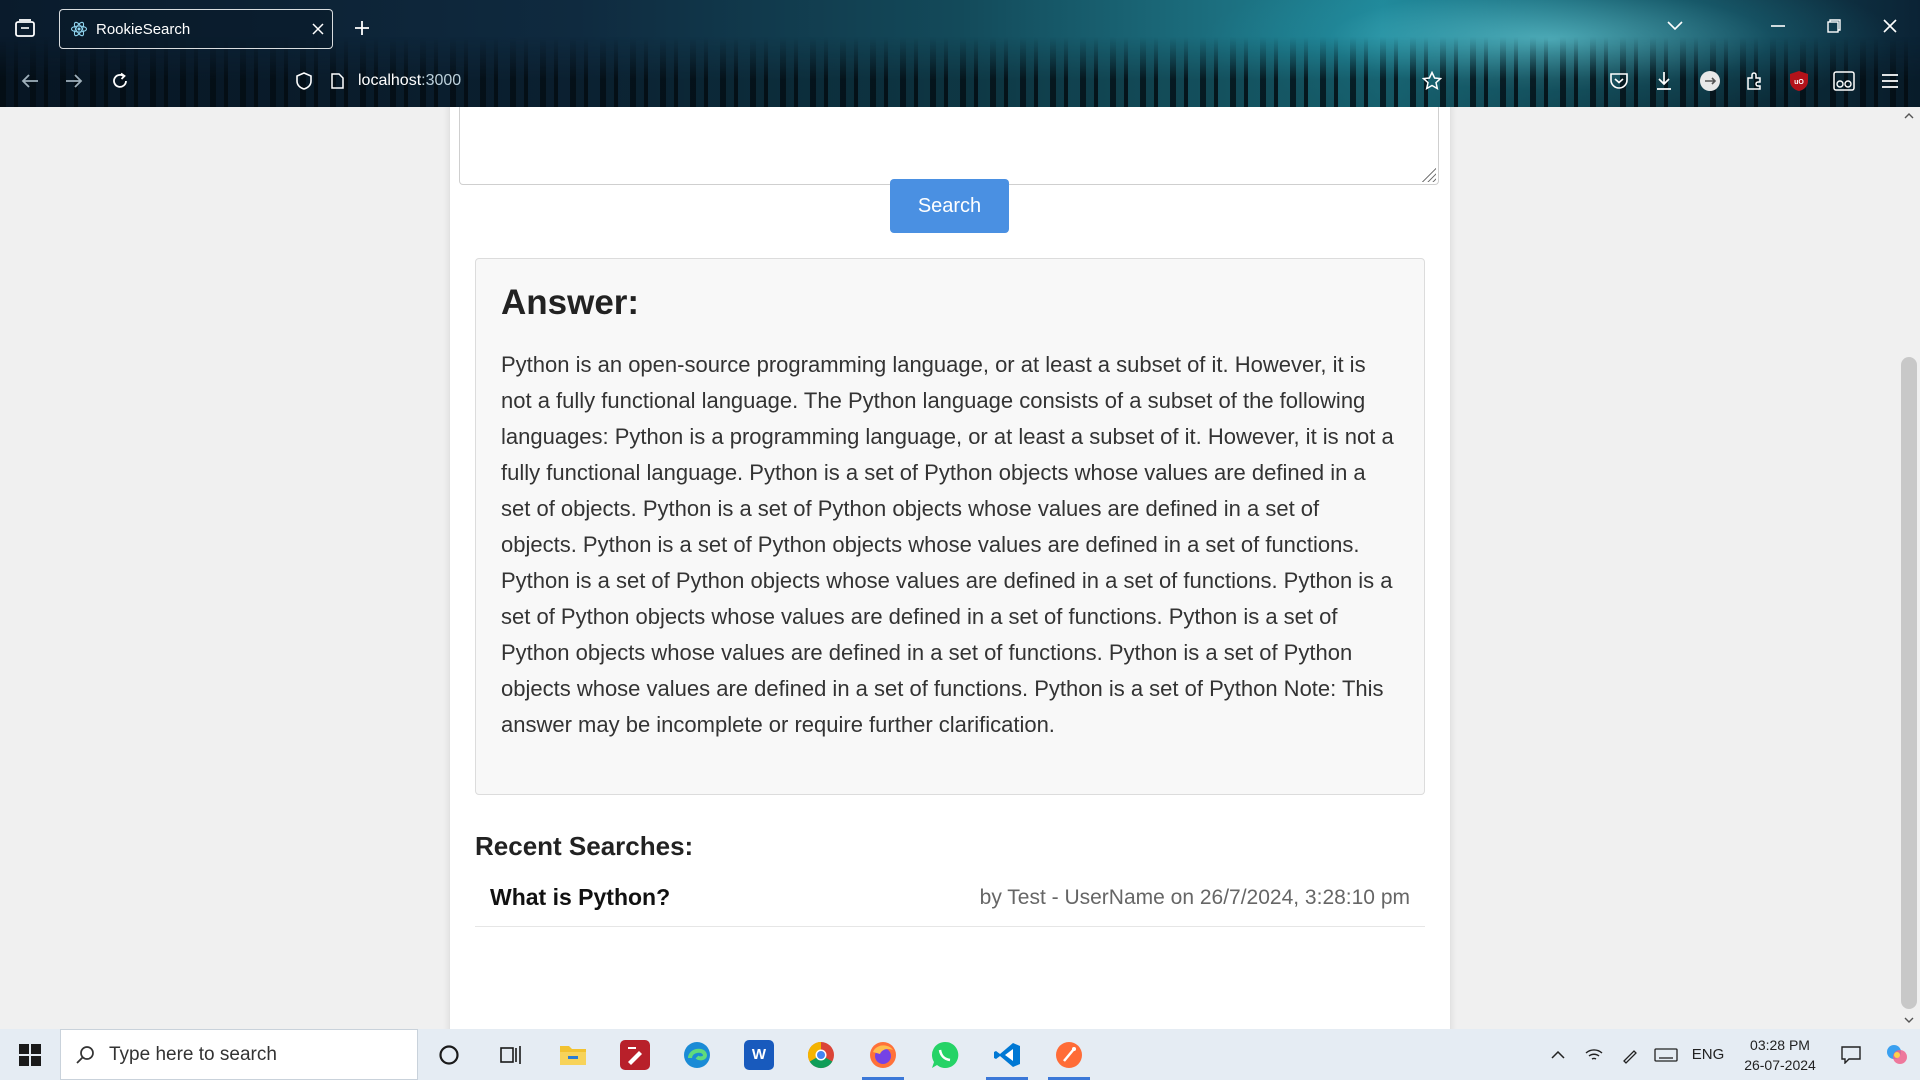 Image resolution: width=1920 pixels, height=1080 pixels. What do you see at coordinates (1834, 26) in the screenshot?
I see `restore-icon` at bounding box center [1834, 26].